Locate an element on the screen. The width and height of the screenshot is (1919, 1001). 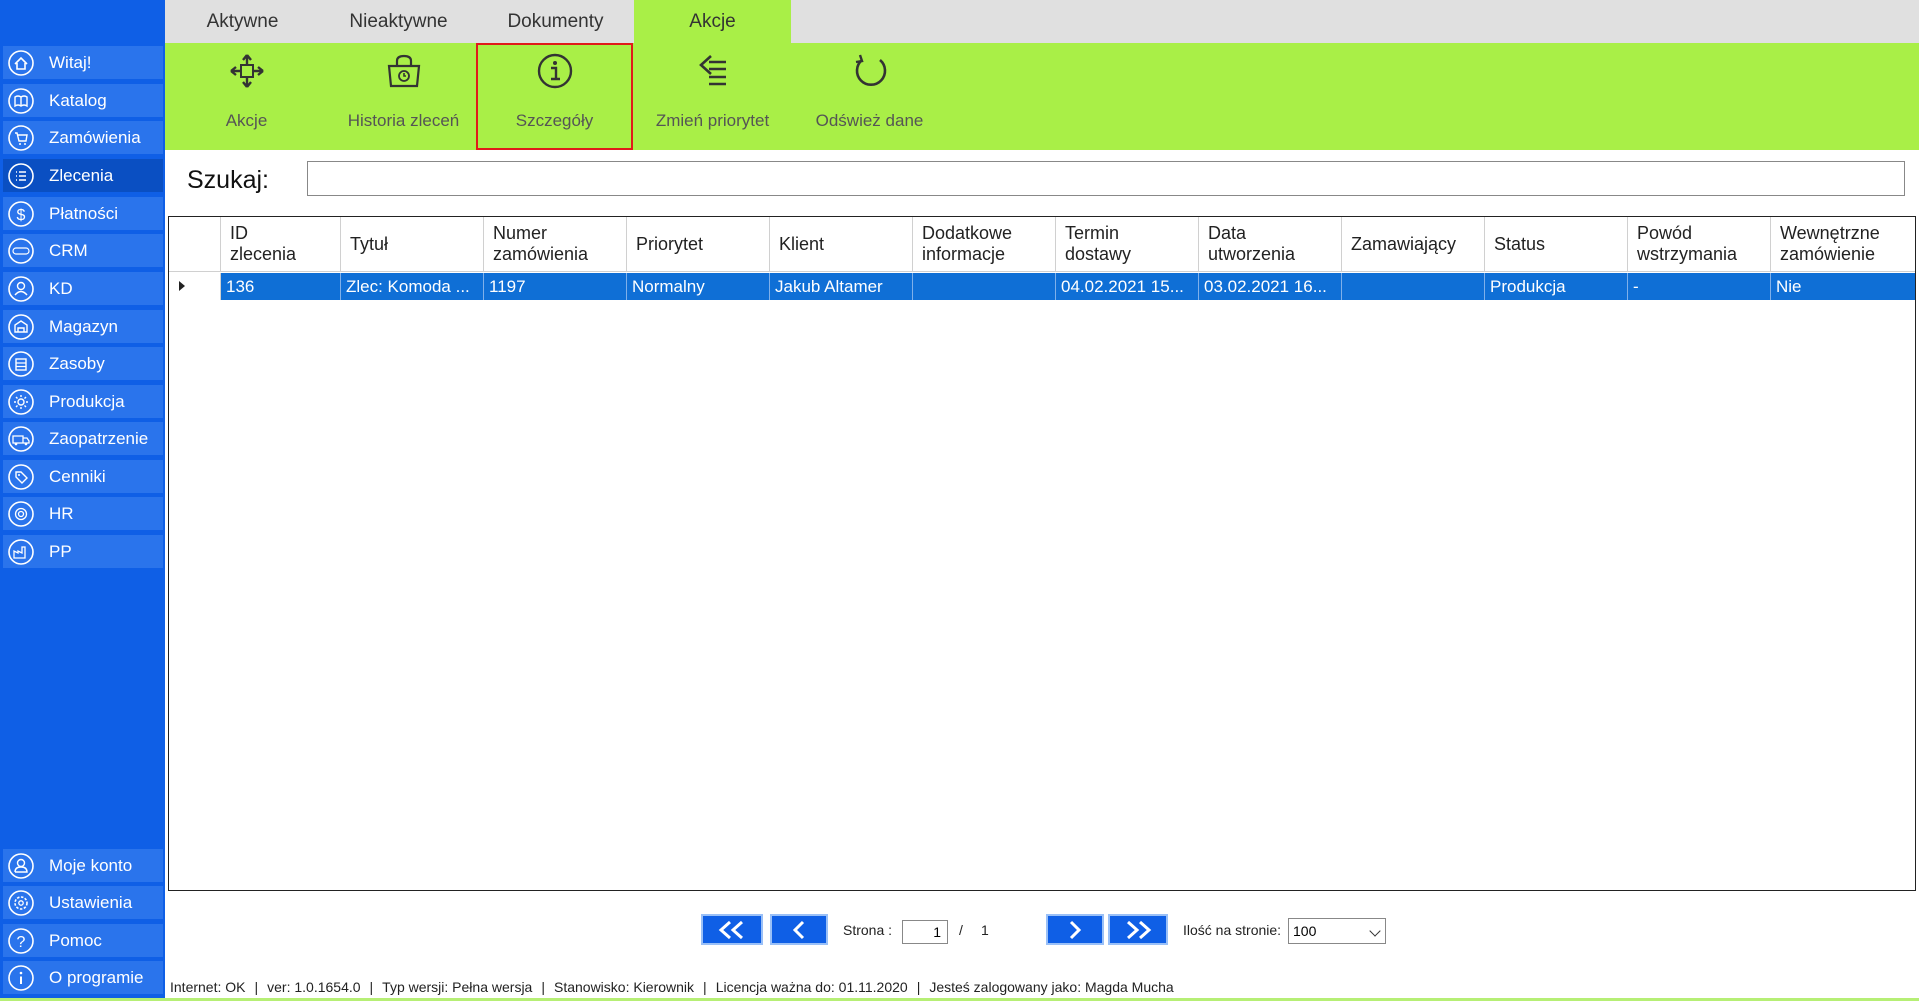
sidebar-item-zasoby: Zasoby is located at coordinates (83, 363).